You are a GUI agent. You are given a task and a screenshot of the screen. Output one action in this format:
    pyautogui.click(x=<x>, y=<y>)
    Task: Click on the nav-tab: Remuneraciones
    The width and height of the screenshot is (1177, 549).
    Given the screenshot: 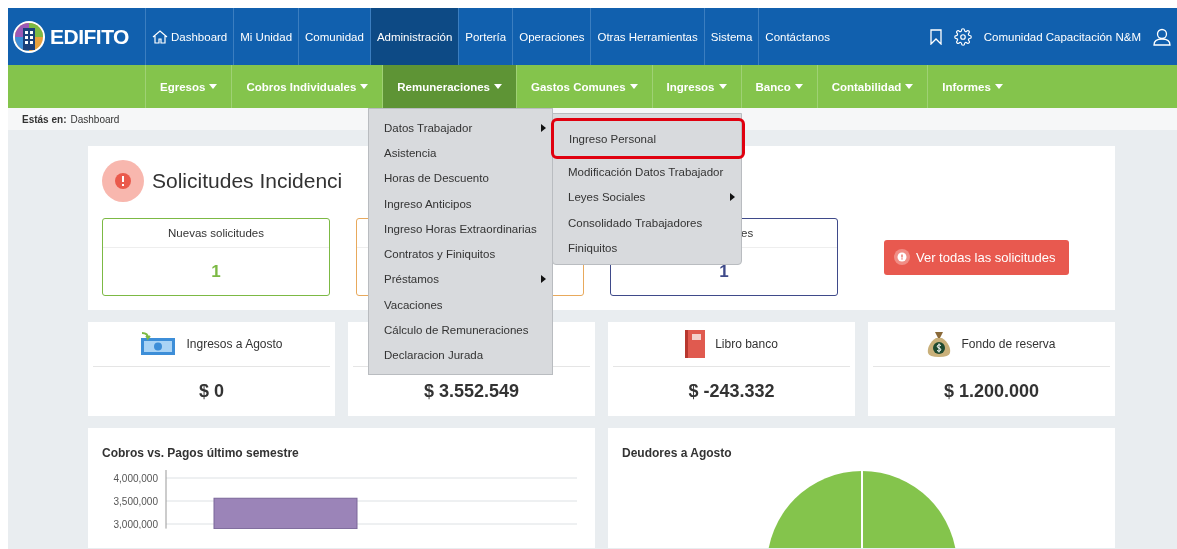 What is the action you would take?
    pyautogui.click(x=449, y=86)
    